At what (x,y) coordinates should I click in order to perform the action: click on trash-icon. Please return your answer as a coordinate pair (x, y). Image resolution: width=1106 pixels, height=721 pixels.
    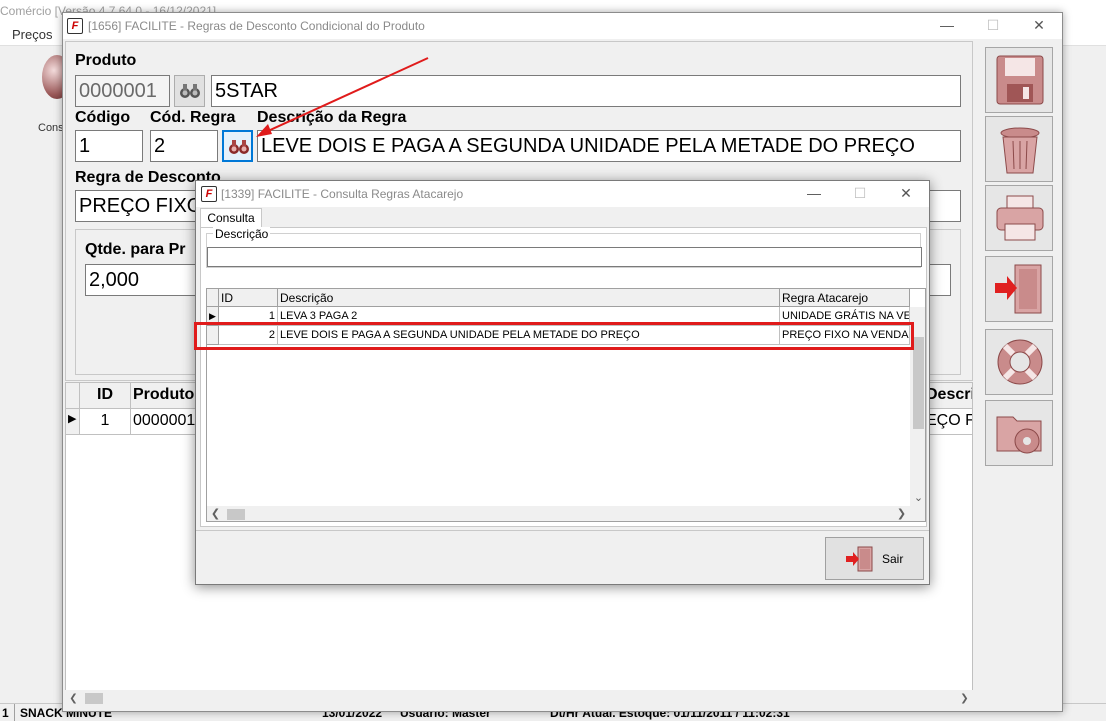
    Looking at the image, I should click on (1020, 150).